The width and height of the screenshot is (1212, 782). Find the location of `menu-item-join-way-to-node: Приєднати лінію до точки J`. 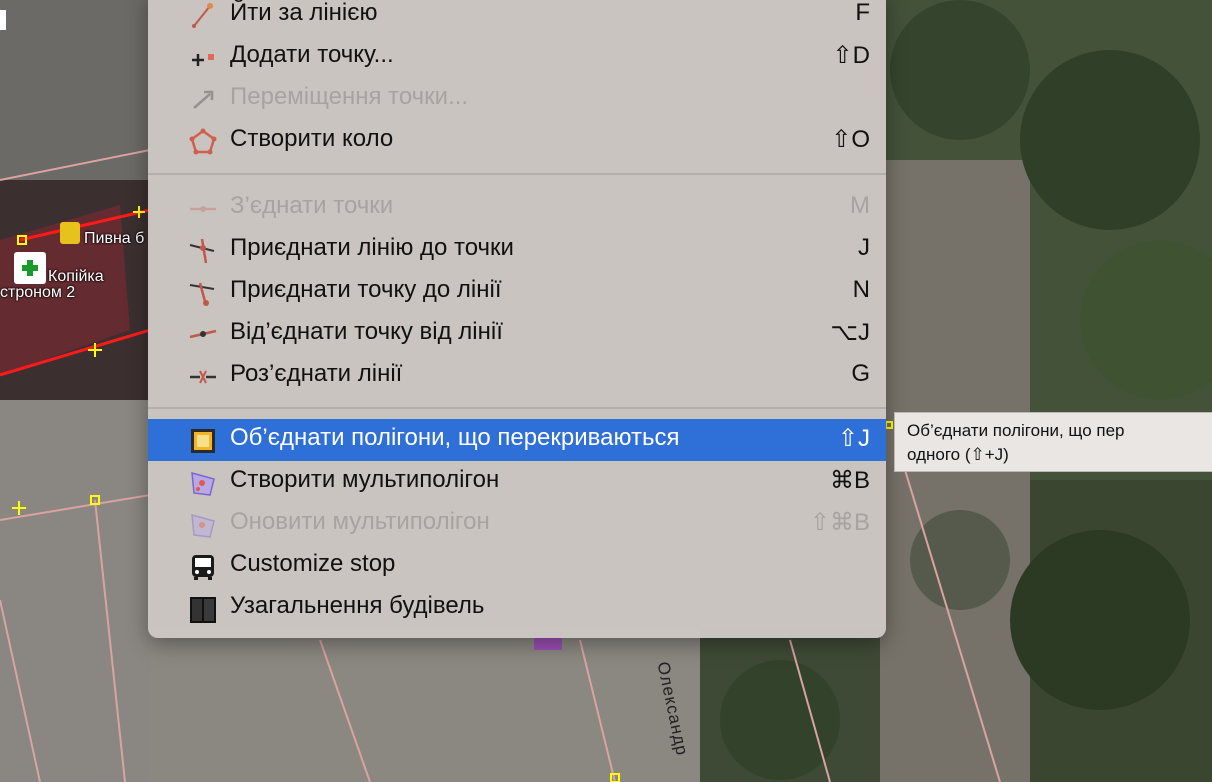

menu-item-join-way-to-node: Приєднати лінію до точки J is located at coordinates (517, 250).